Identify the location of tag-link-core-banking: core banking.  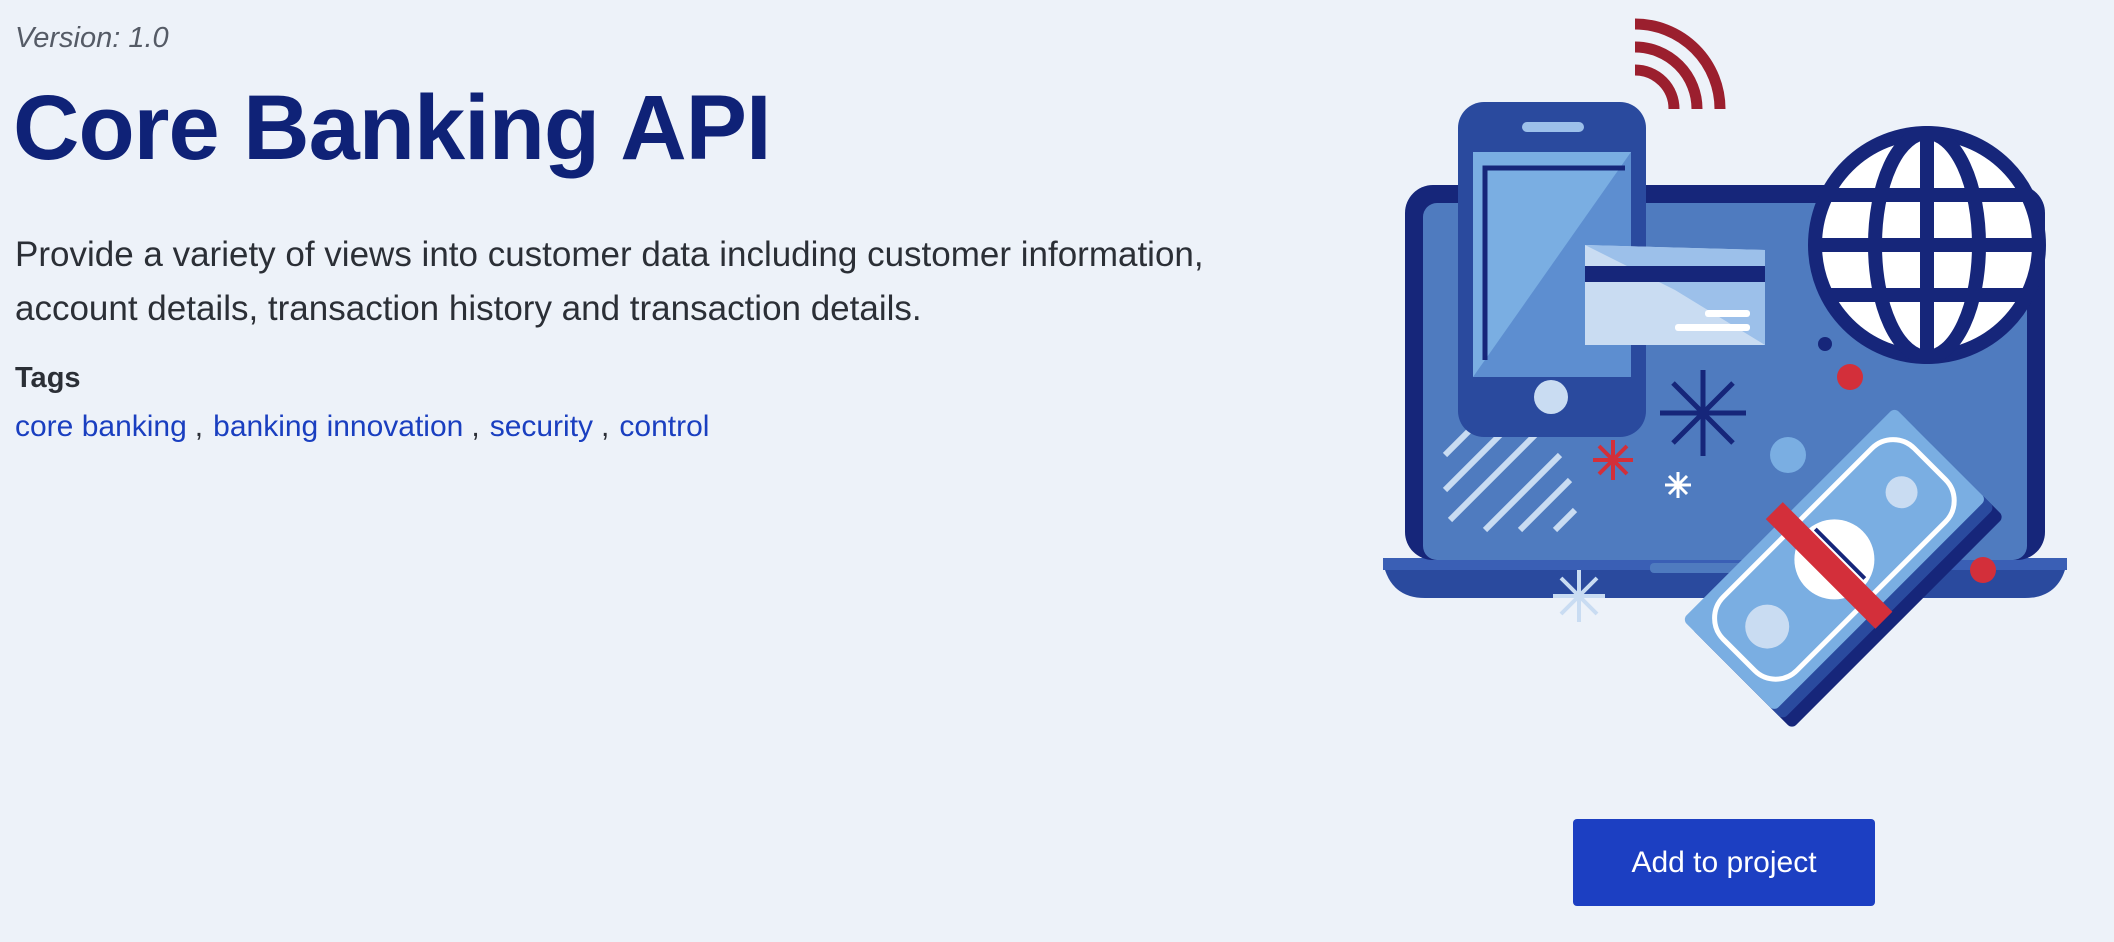
(101, 426).